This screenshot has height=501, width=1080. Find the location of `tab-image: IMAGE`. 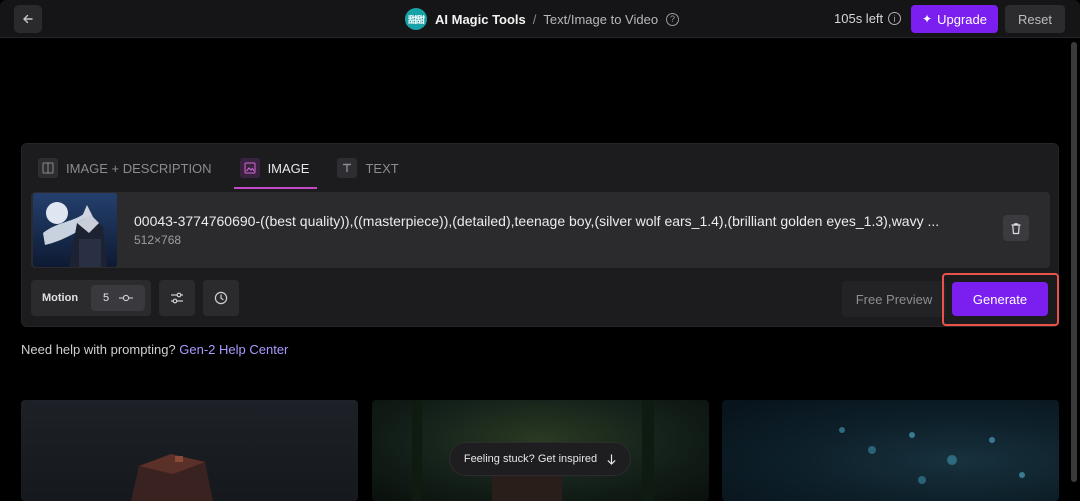

tab-image: IMAGE is located at coordinates (275, 171).